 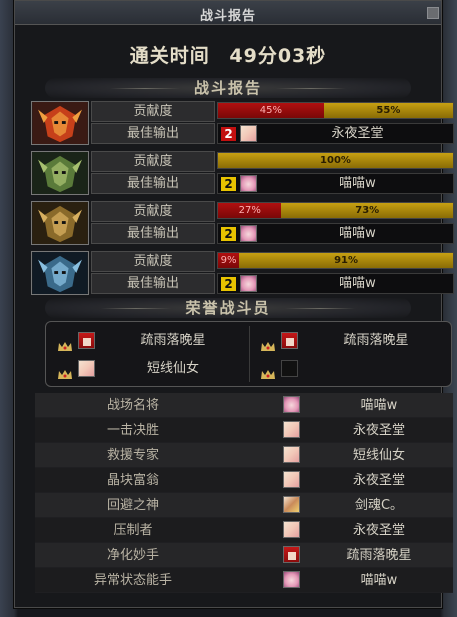 I want to click on award-title: 战场名将, so click(x=132, y=405).